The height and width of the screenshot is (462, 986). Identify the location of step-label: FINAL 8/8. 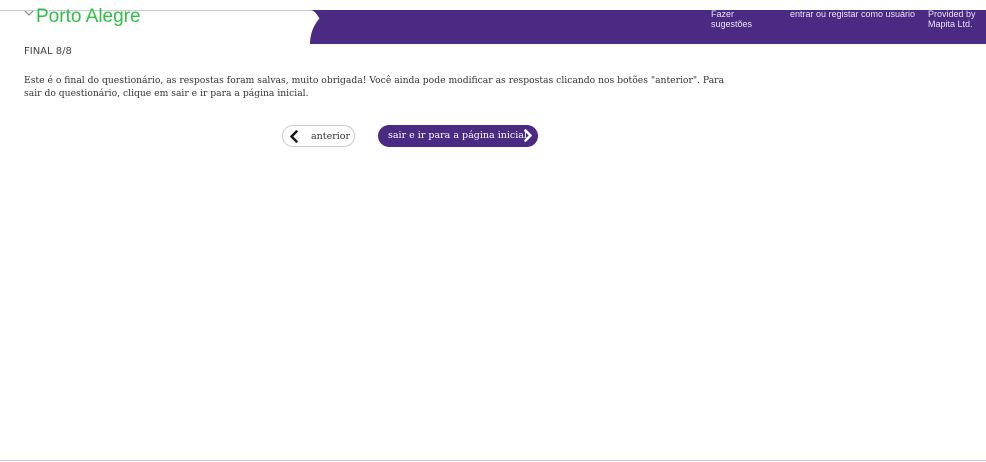
(48, 51).